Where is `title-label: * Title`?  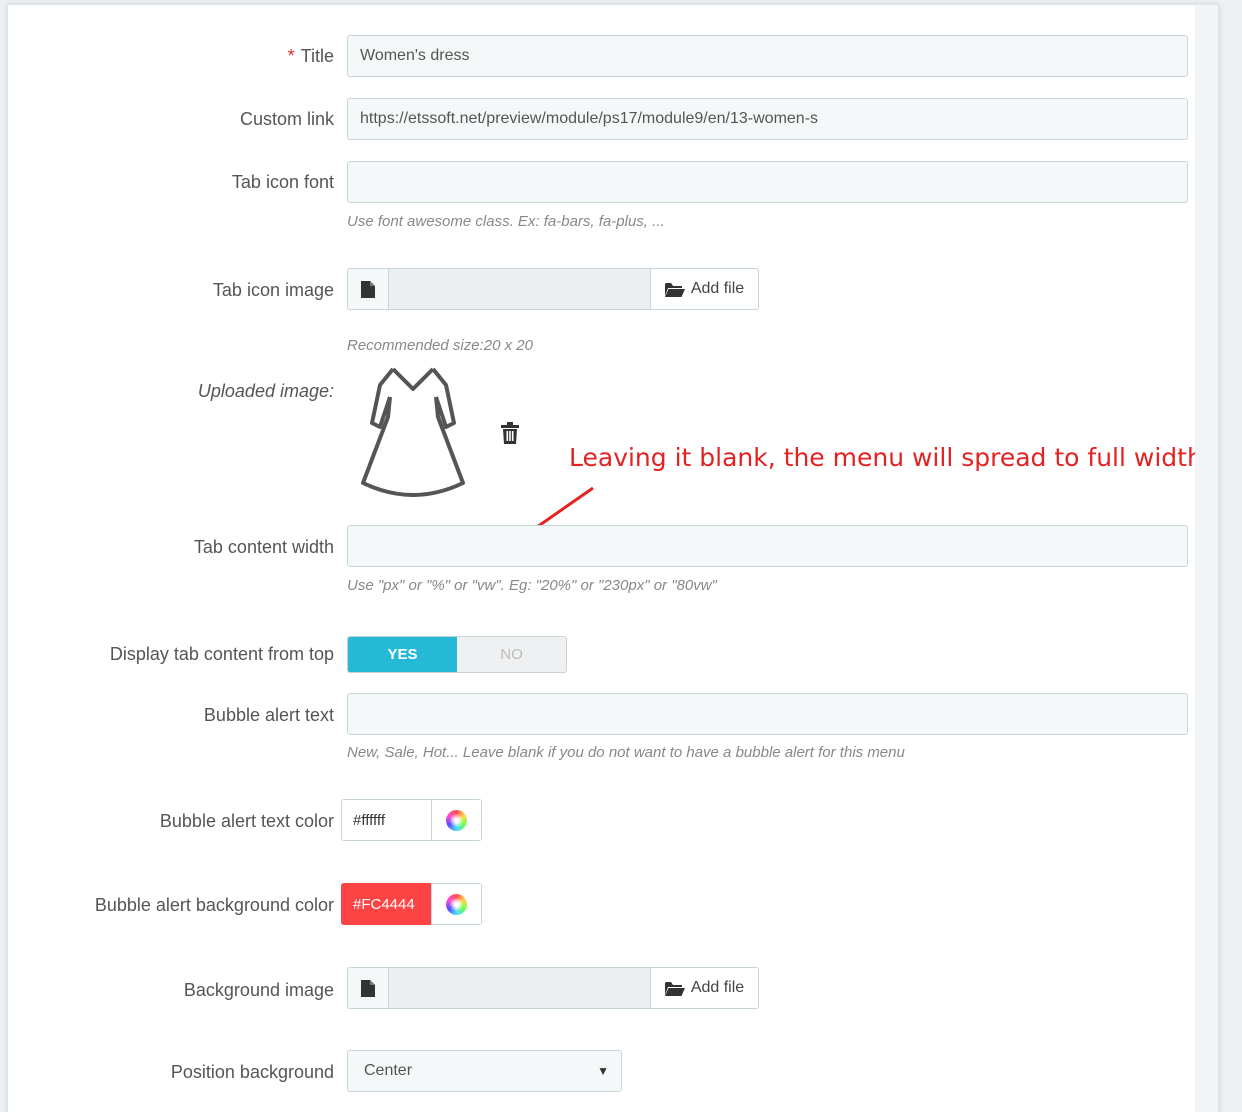 title-label: * Title is located at coordinates (310, 56).